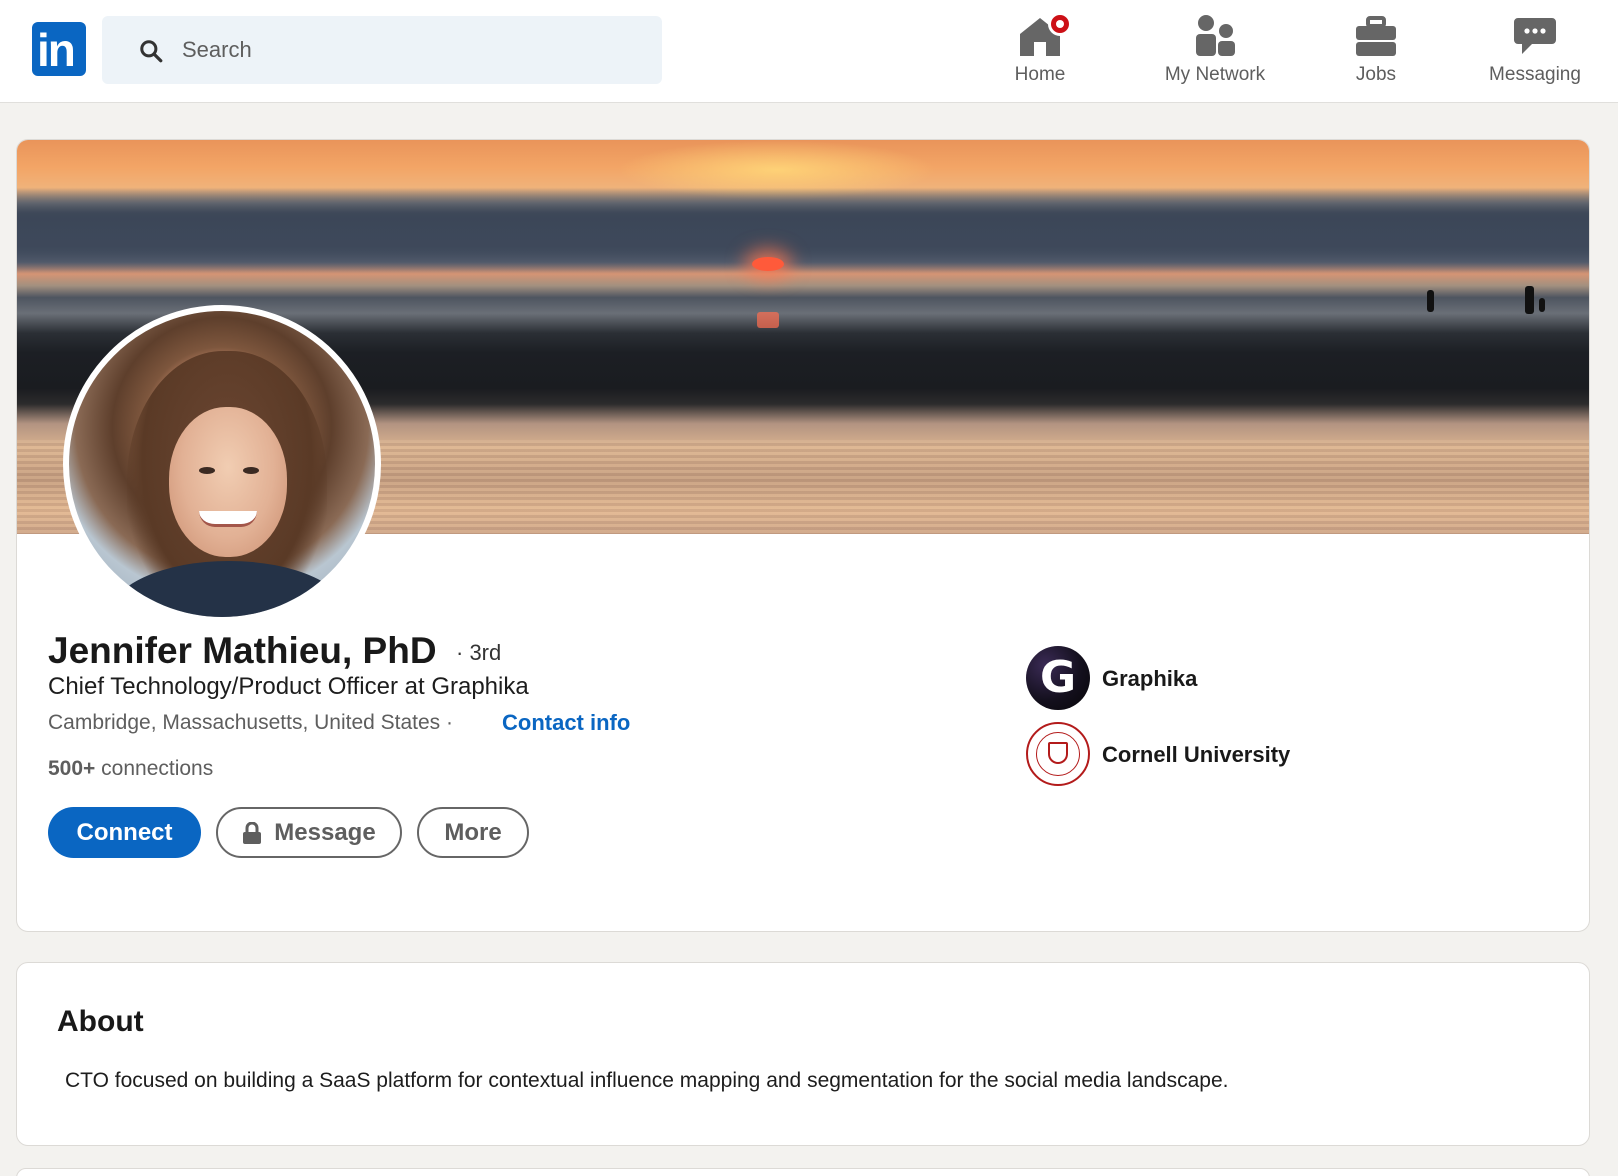  Describe the element at coordinates (1196, 754) in the screenshot. I see `org-name-cornell: Cornell University` at that location.